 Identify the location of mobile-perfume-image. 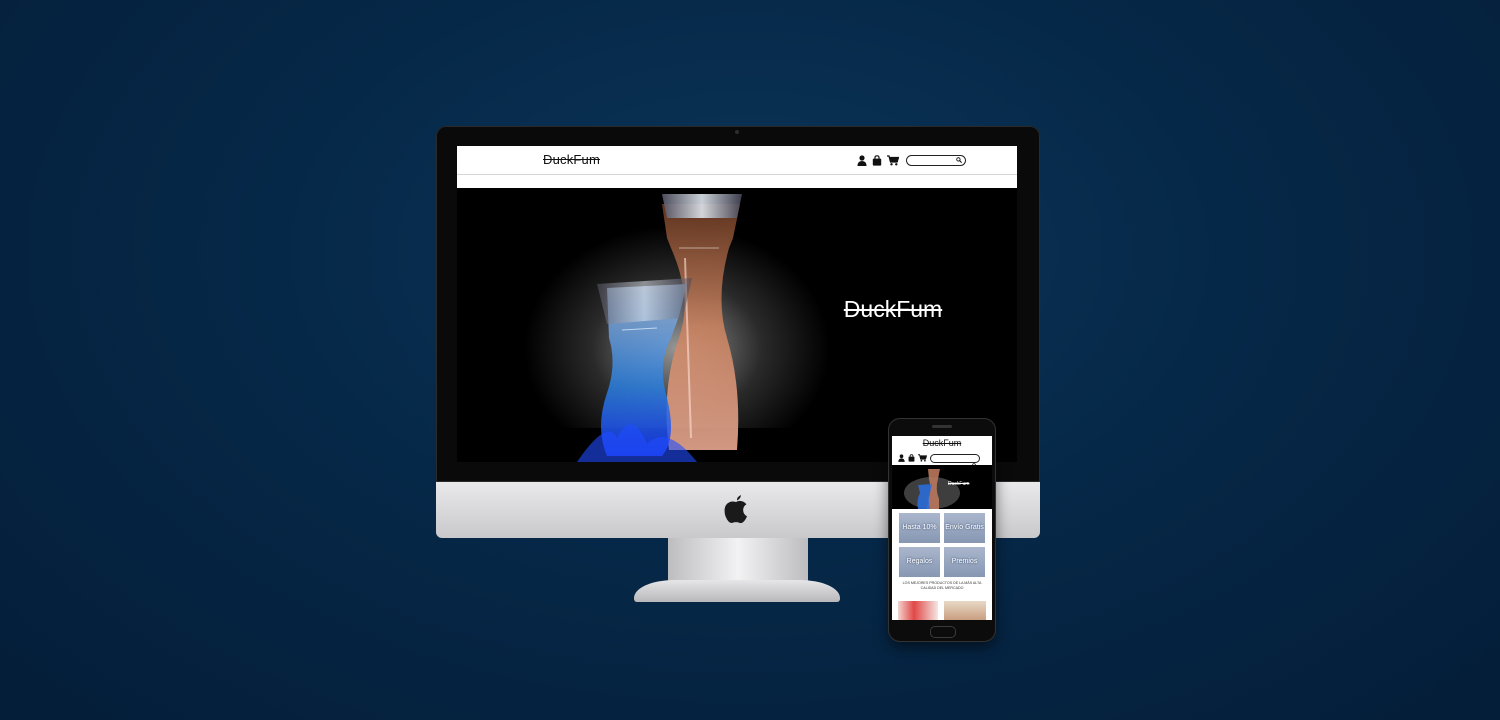
(932, 489).